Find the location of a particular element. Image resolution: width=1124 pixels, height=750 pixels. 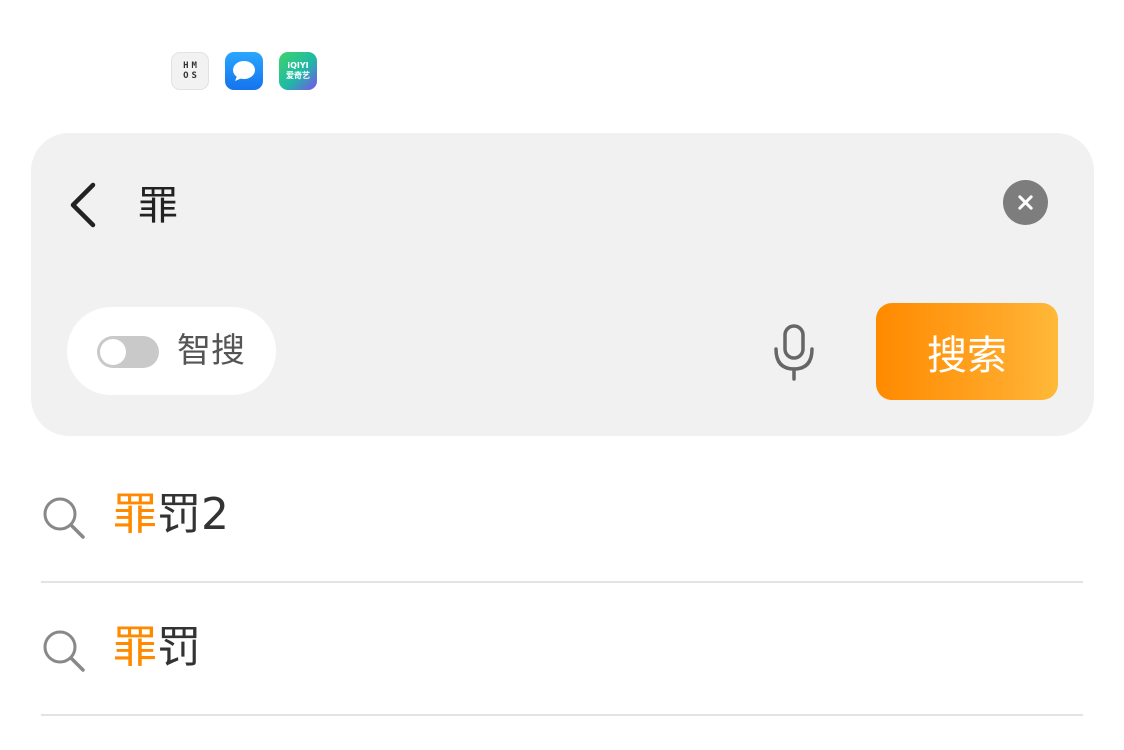

microphone-button is located at coordinates (794, 352).